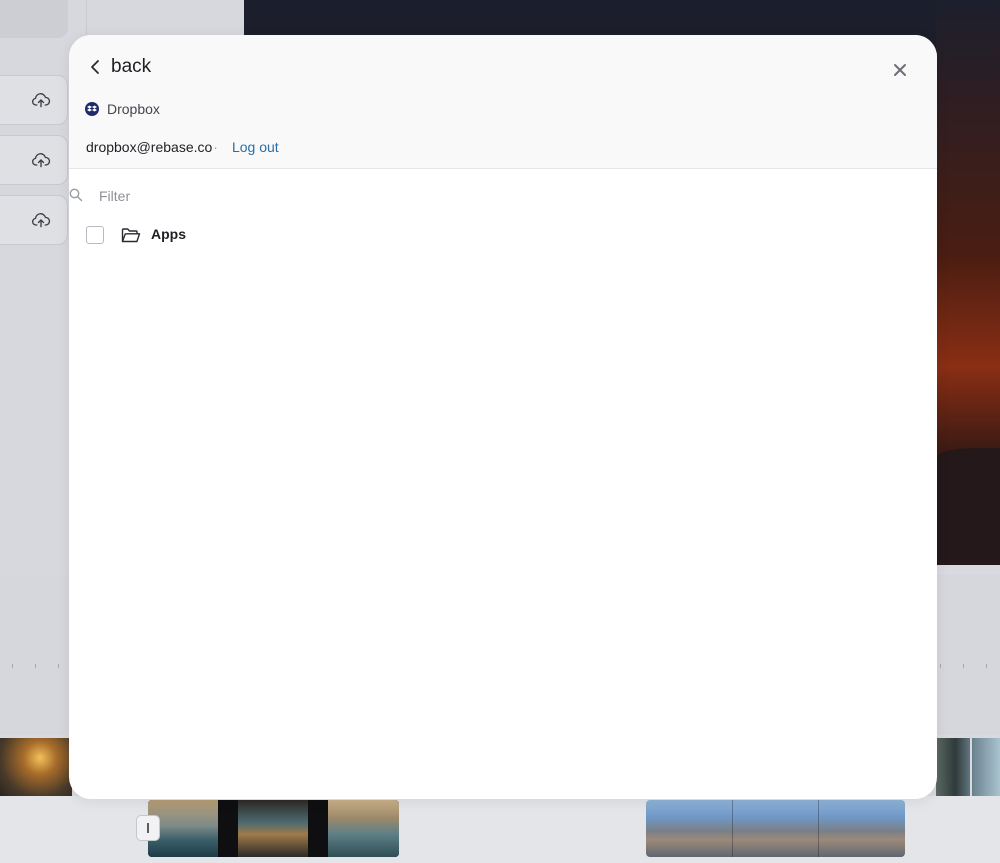 The width and height of the screenshot is (1000, 863). Describe the element at coordinates (86, 20) in the screenshot. I see `background-divider` at that location.